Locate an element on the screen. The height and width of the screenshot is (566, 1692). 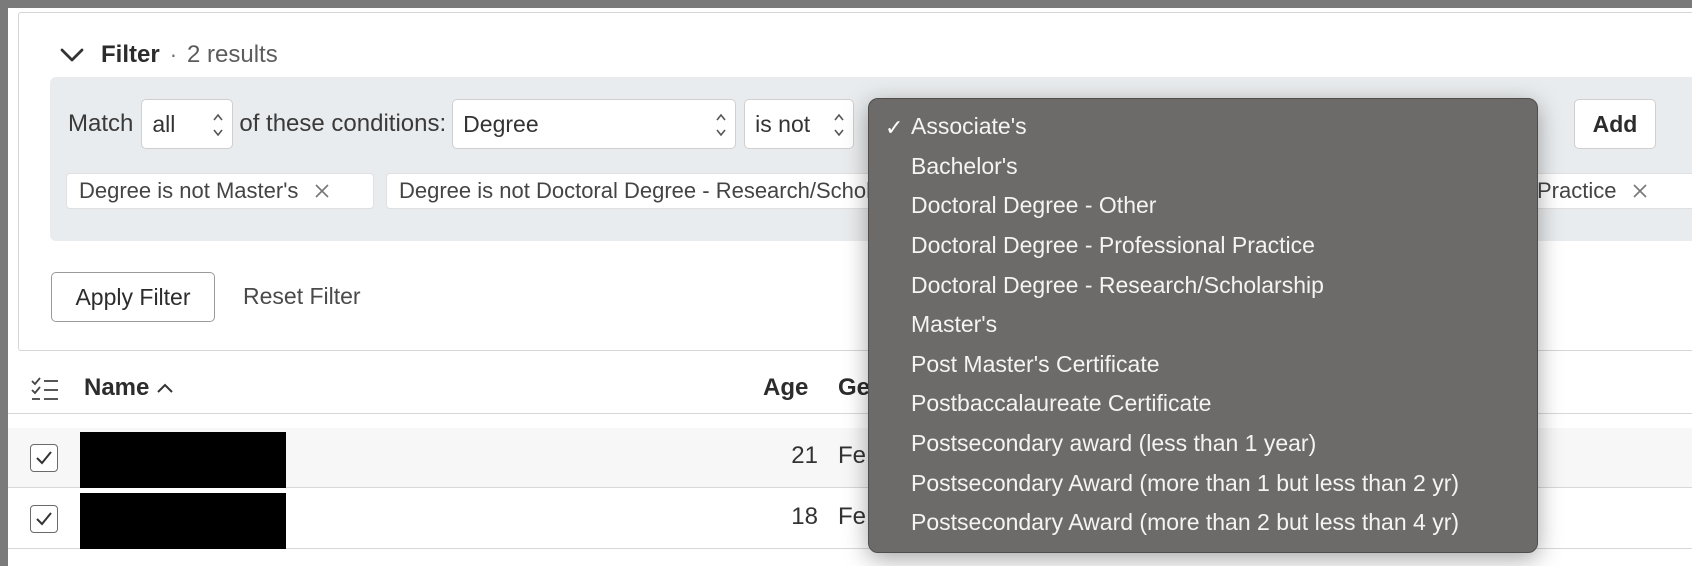
dropdown-option: Postbaccalaureate Certificate is located at coordinates (1203, 404).